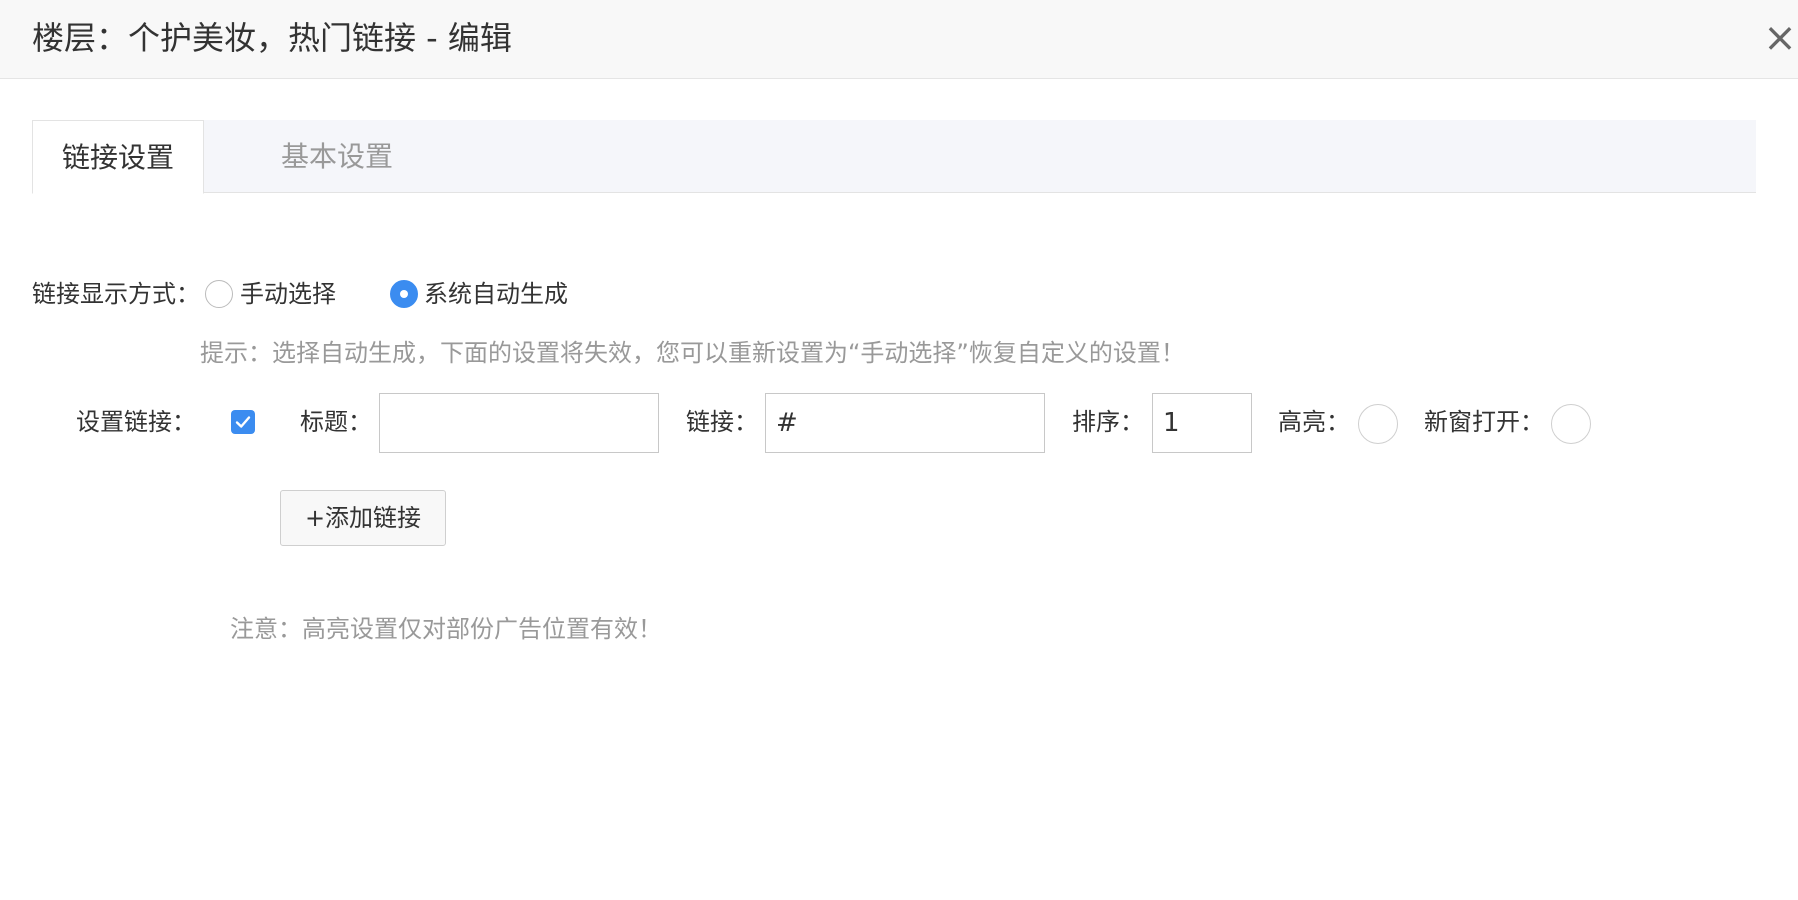 The width and height of the screenshot is (1798, 900). What do you see at coordinates (336, 422) in the screenshot?
I see `title-label: 标题：` at bounding box center [336, 422].